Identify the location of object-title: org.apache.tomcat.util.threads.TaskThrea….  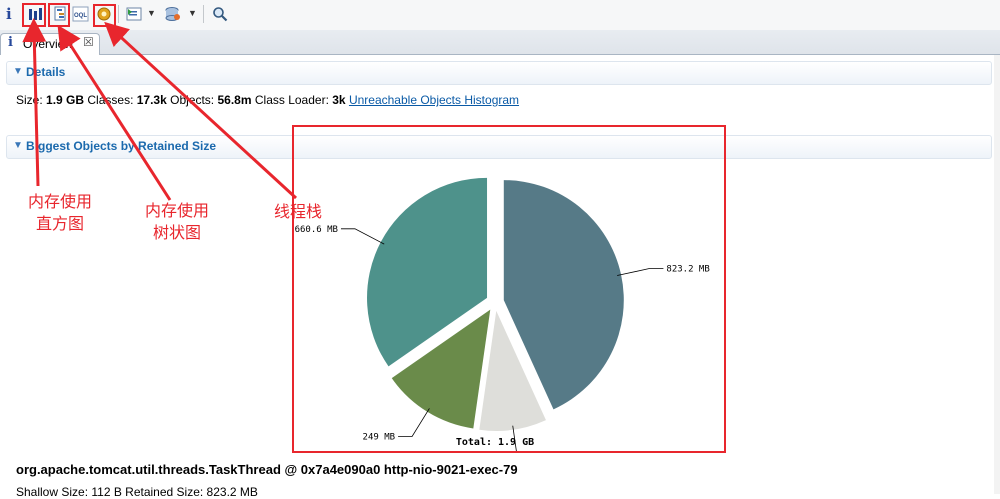
(267, 469).